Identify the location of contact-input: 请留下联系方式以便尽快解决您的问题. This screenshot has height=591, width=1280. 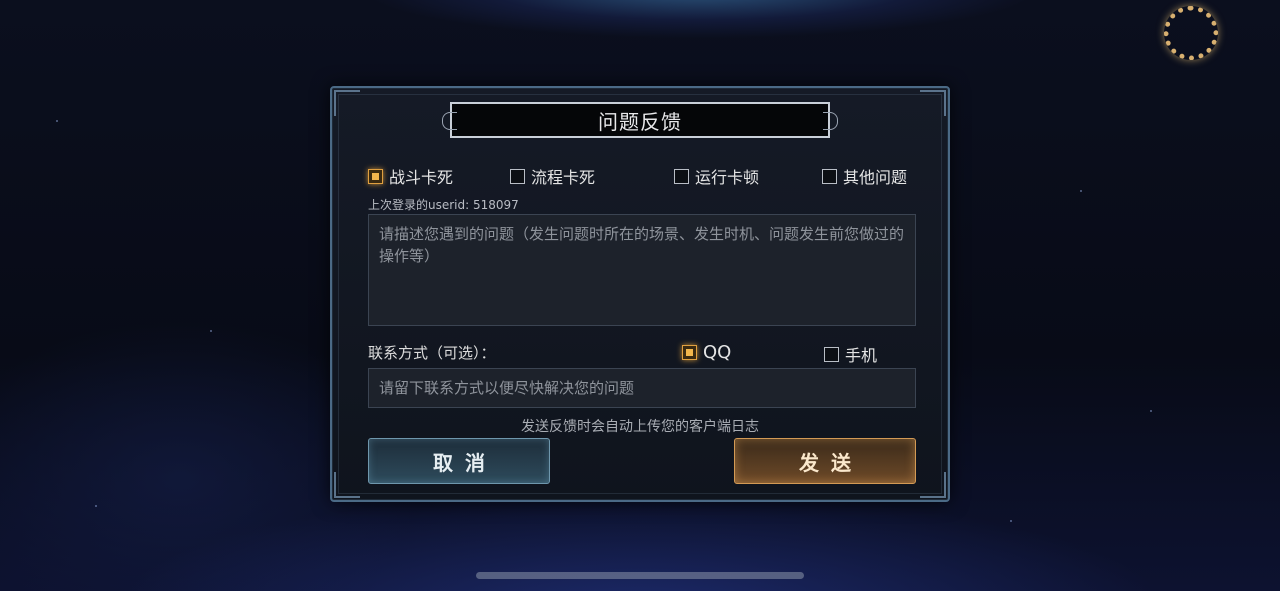
(642, 388).